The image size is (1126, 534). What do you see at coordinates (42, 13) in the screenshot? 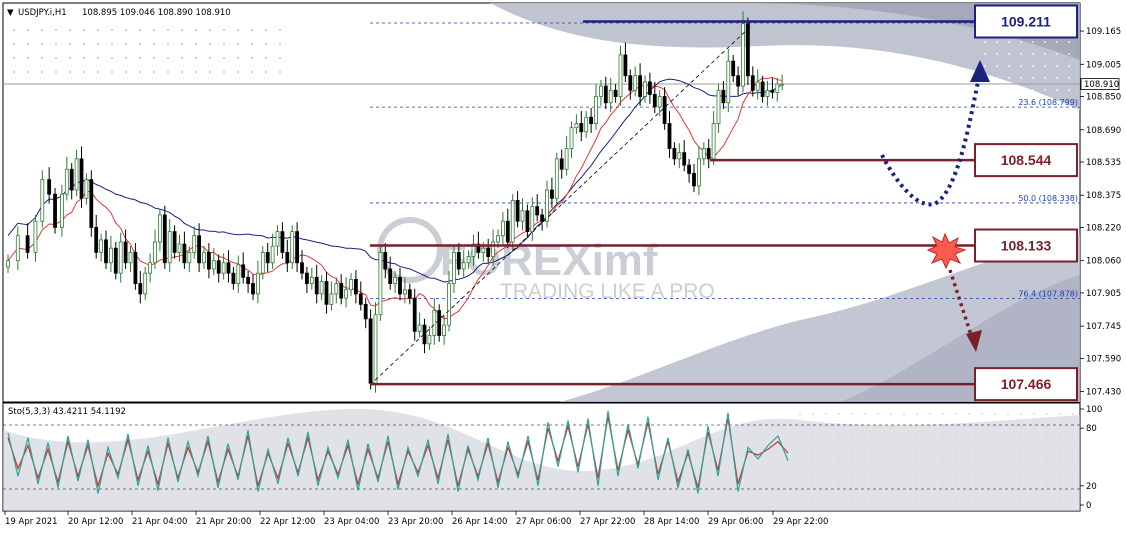
I see `symbol-label: USDJPY.i,H1` at bounding box center [42, 13].